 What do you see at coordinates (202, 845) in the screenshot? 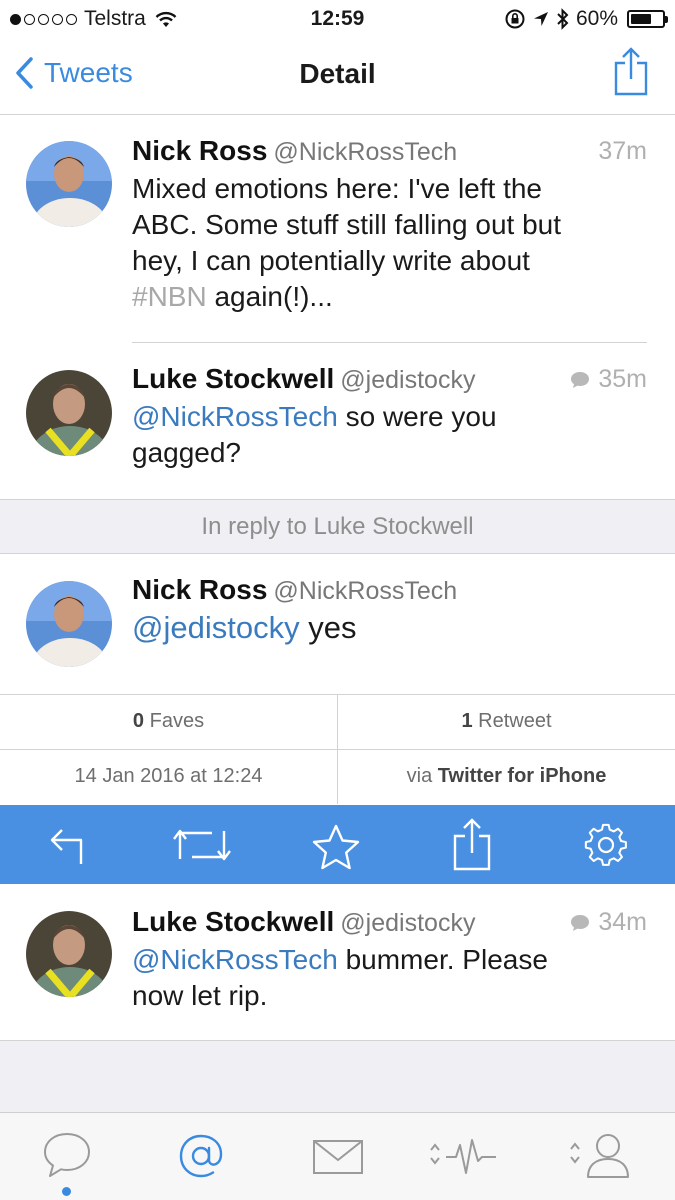
I see `retweet-icon` at bounding box center [202, 845].